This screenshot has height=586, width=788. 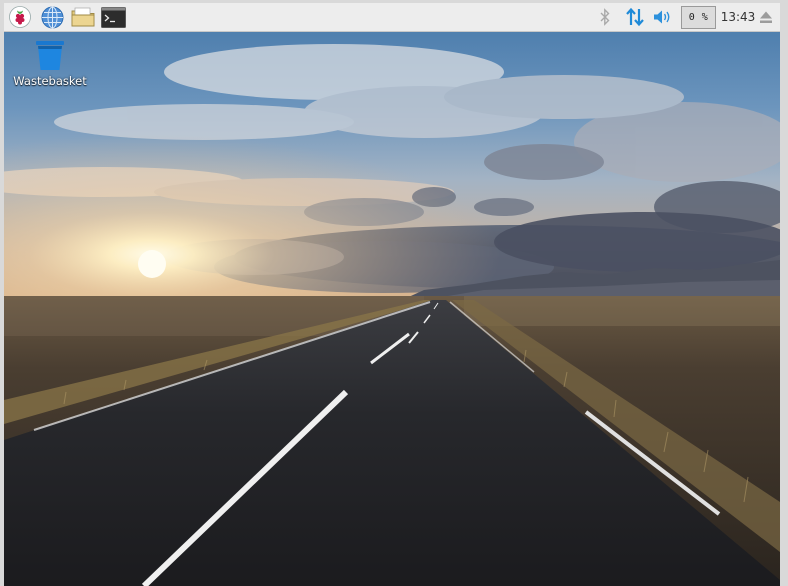 I want to click on network-updown-icon, so click(x=635, y=17).